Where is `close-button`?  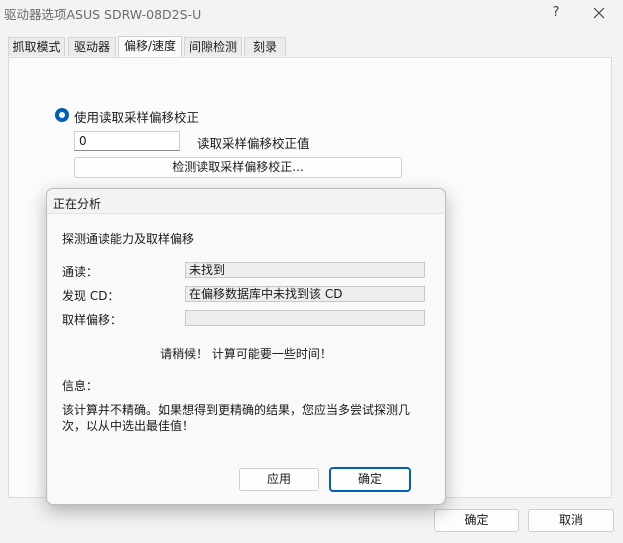 close-button is located at coordinates (599, 13).